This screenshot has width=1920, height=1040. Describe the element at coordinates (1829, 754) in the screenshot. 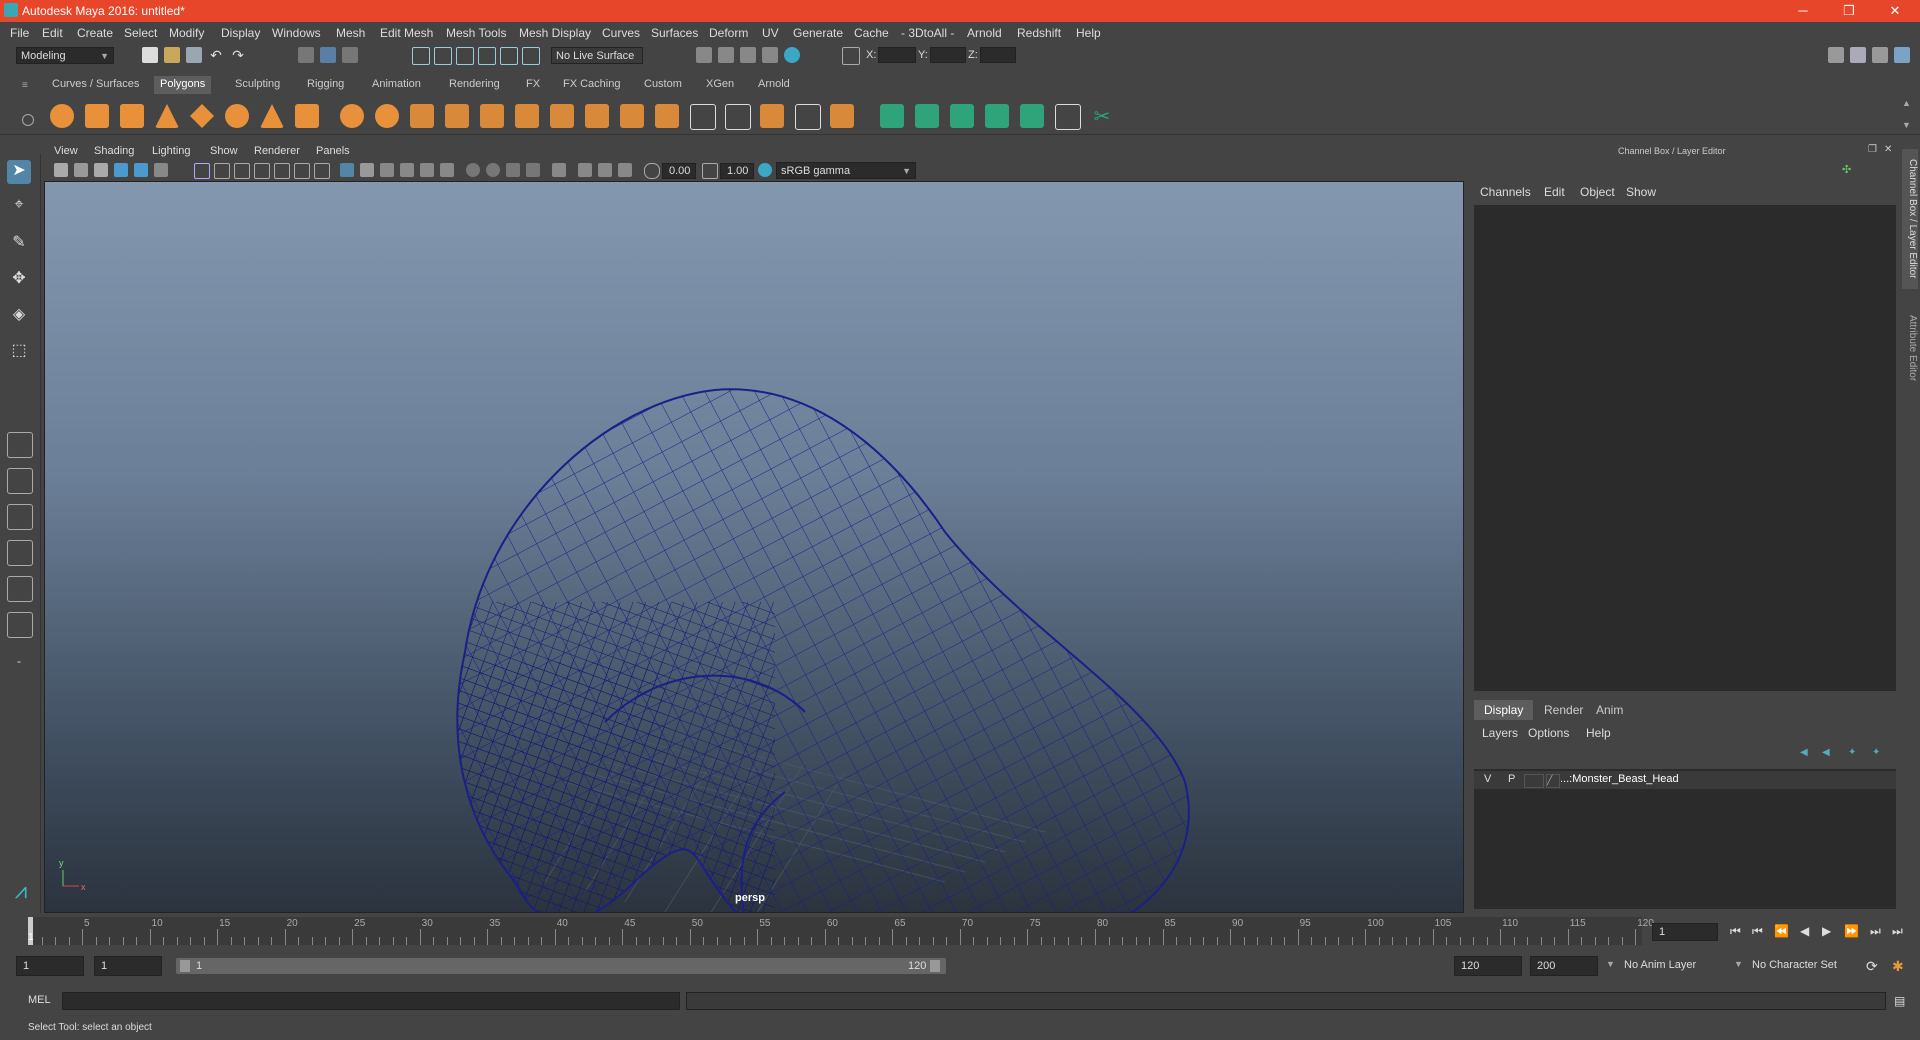

I see `move-layer-down-icon: ◀` at that location.